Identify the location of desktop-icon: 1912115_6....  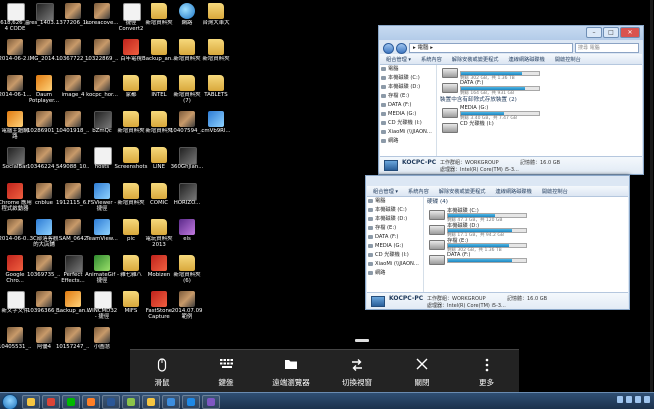
(73, 200).